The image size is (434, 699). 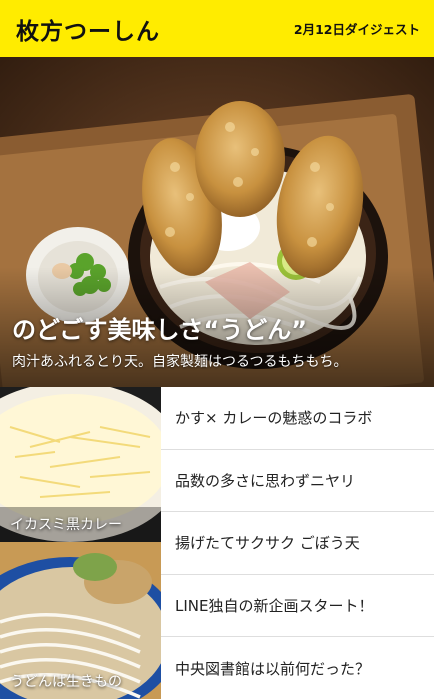 What do you see at coordinates (66, 525) in the screenshot?
I see `thumbnail-caption: イカスミ黒カレー` at bounding box center [66, 525].